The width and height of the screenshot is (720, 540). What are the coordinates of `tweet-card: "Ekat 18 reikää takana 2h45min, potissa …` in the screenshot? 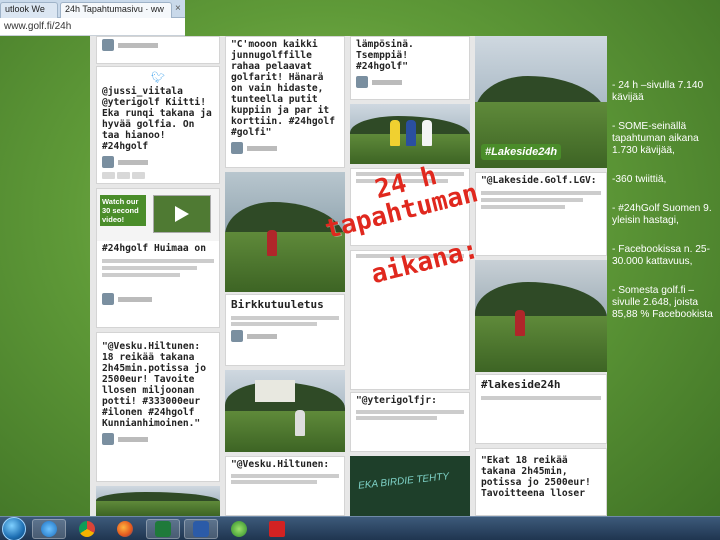 It's located at (541, 482).